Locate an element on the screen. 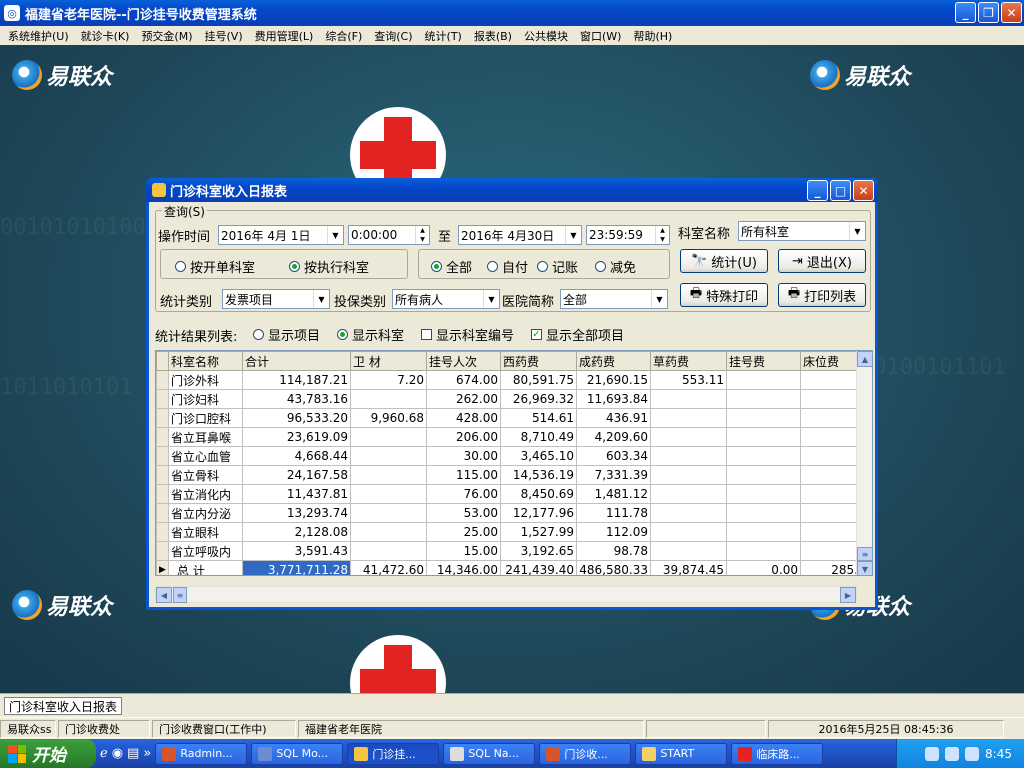 The height and width of the screenshot is (768, 1024). vertical-scrollbar: ▲ ≡ ▼ is located at coordinates (864, 463).